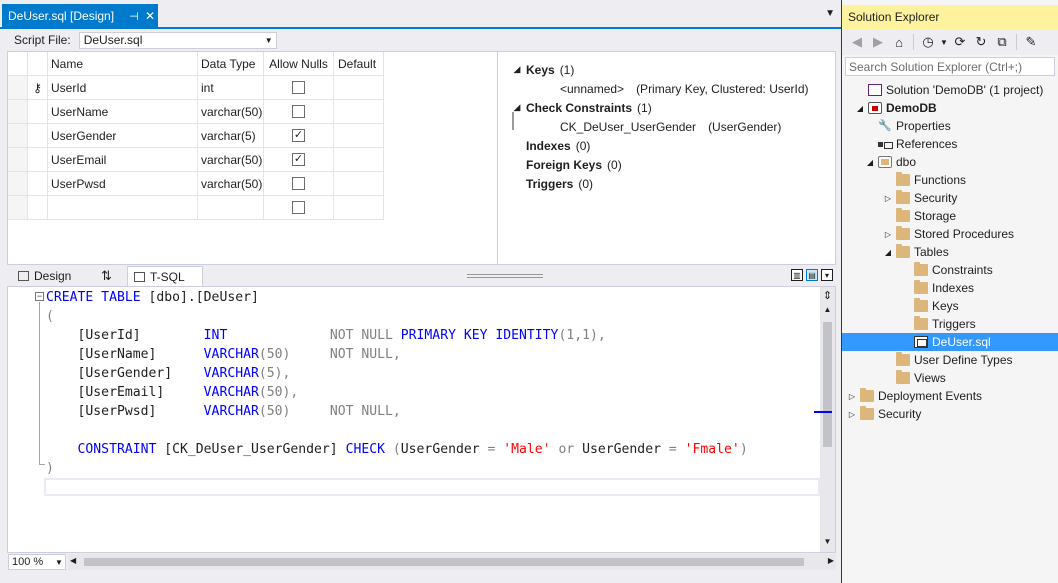  I want to click on table-row: ⚷ UserId int, so click(253, 88).